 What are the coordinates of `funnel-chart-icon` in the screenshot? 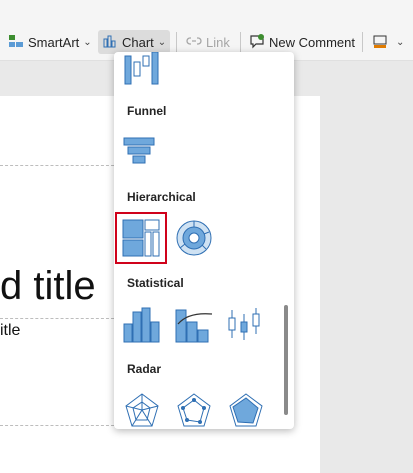 It's located at (142, 154).